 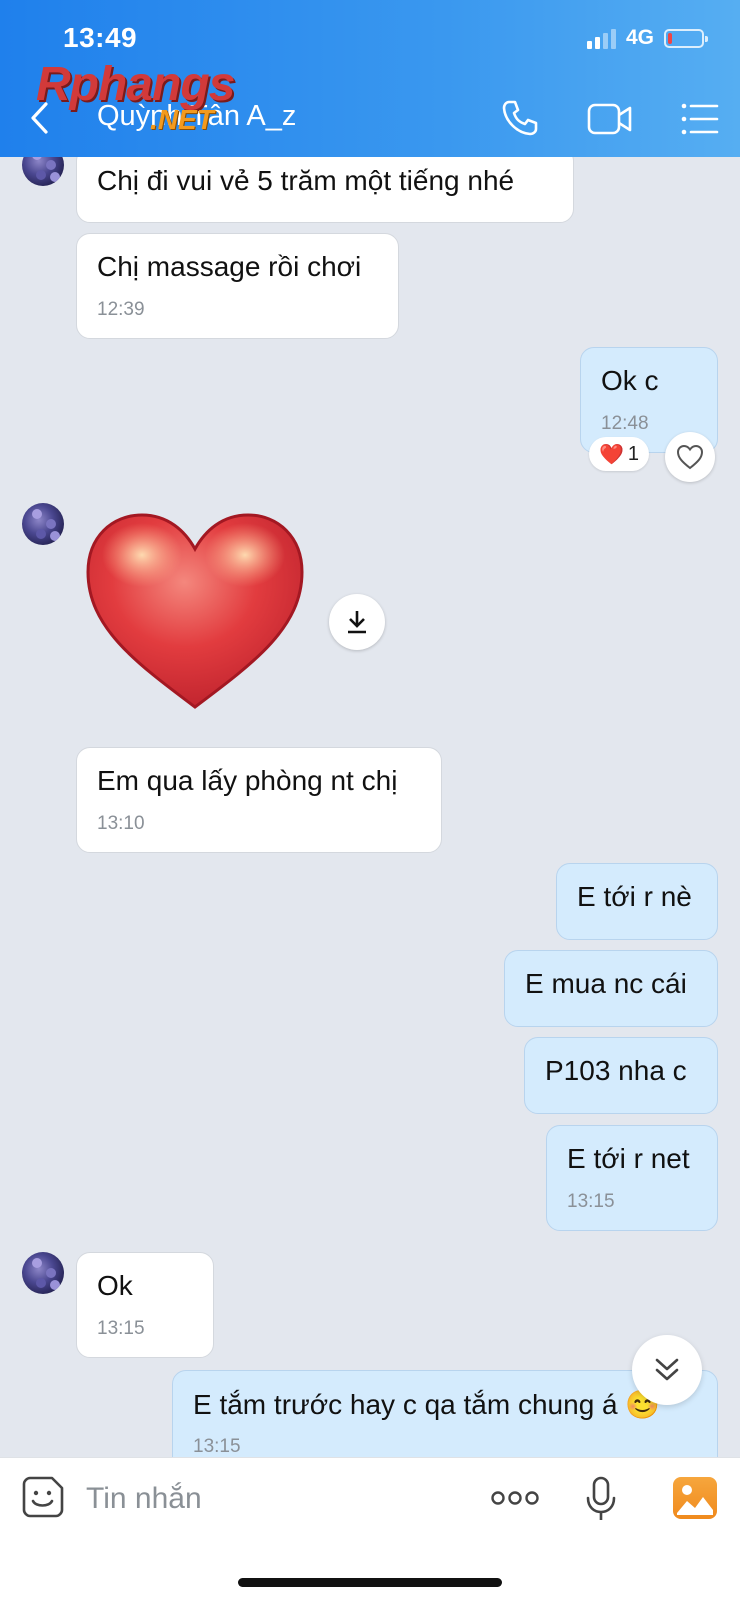 I want to click on message-text: P103 nha c, so click(x=616, y=1070).